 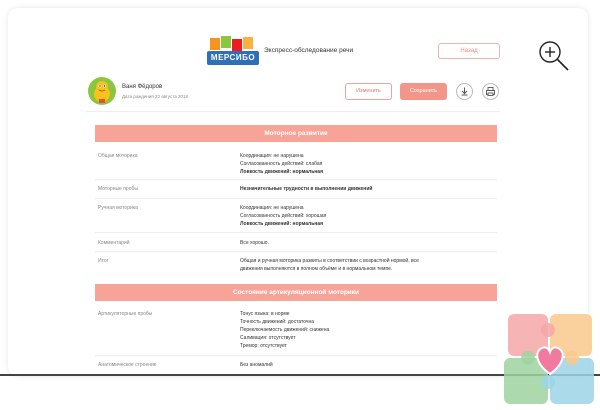 What do you see at coordinates (549, 359) in the screenshot?
I see `puzzle-heart-icon` at bounding box center [549, 359].